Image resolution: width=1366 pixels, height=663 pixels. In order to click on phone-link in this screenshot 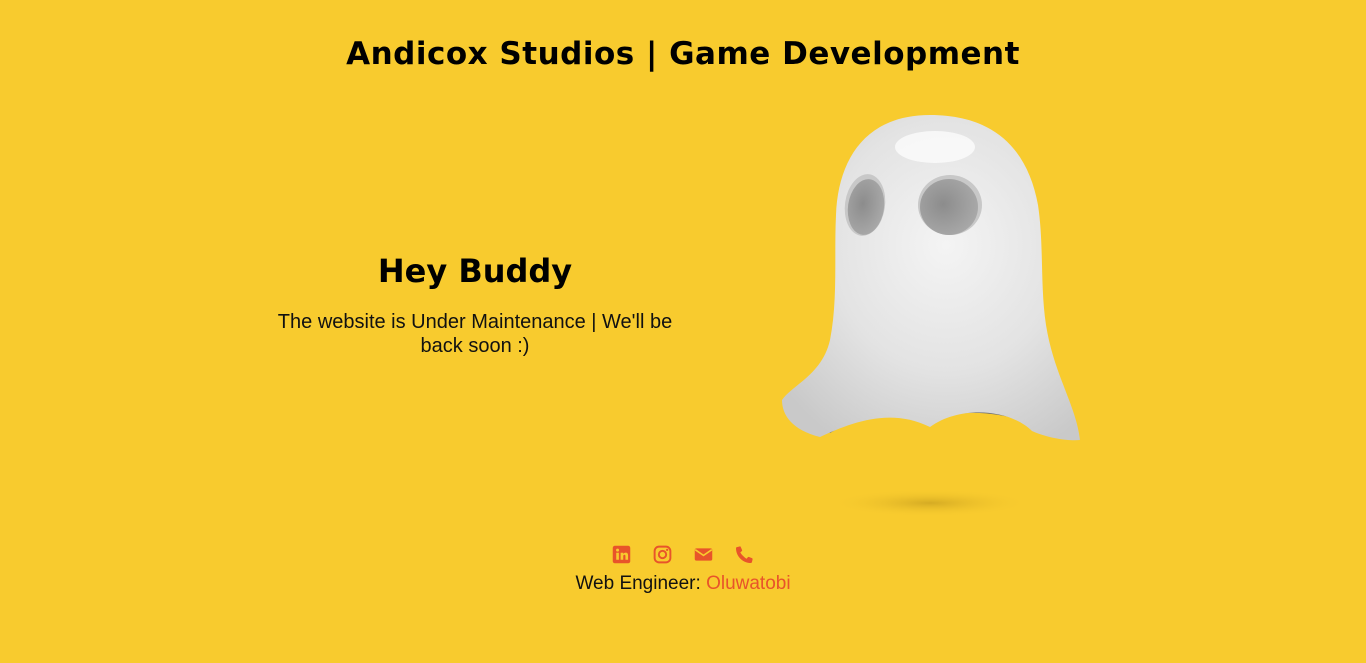, I will do `click(744, 554)`.